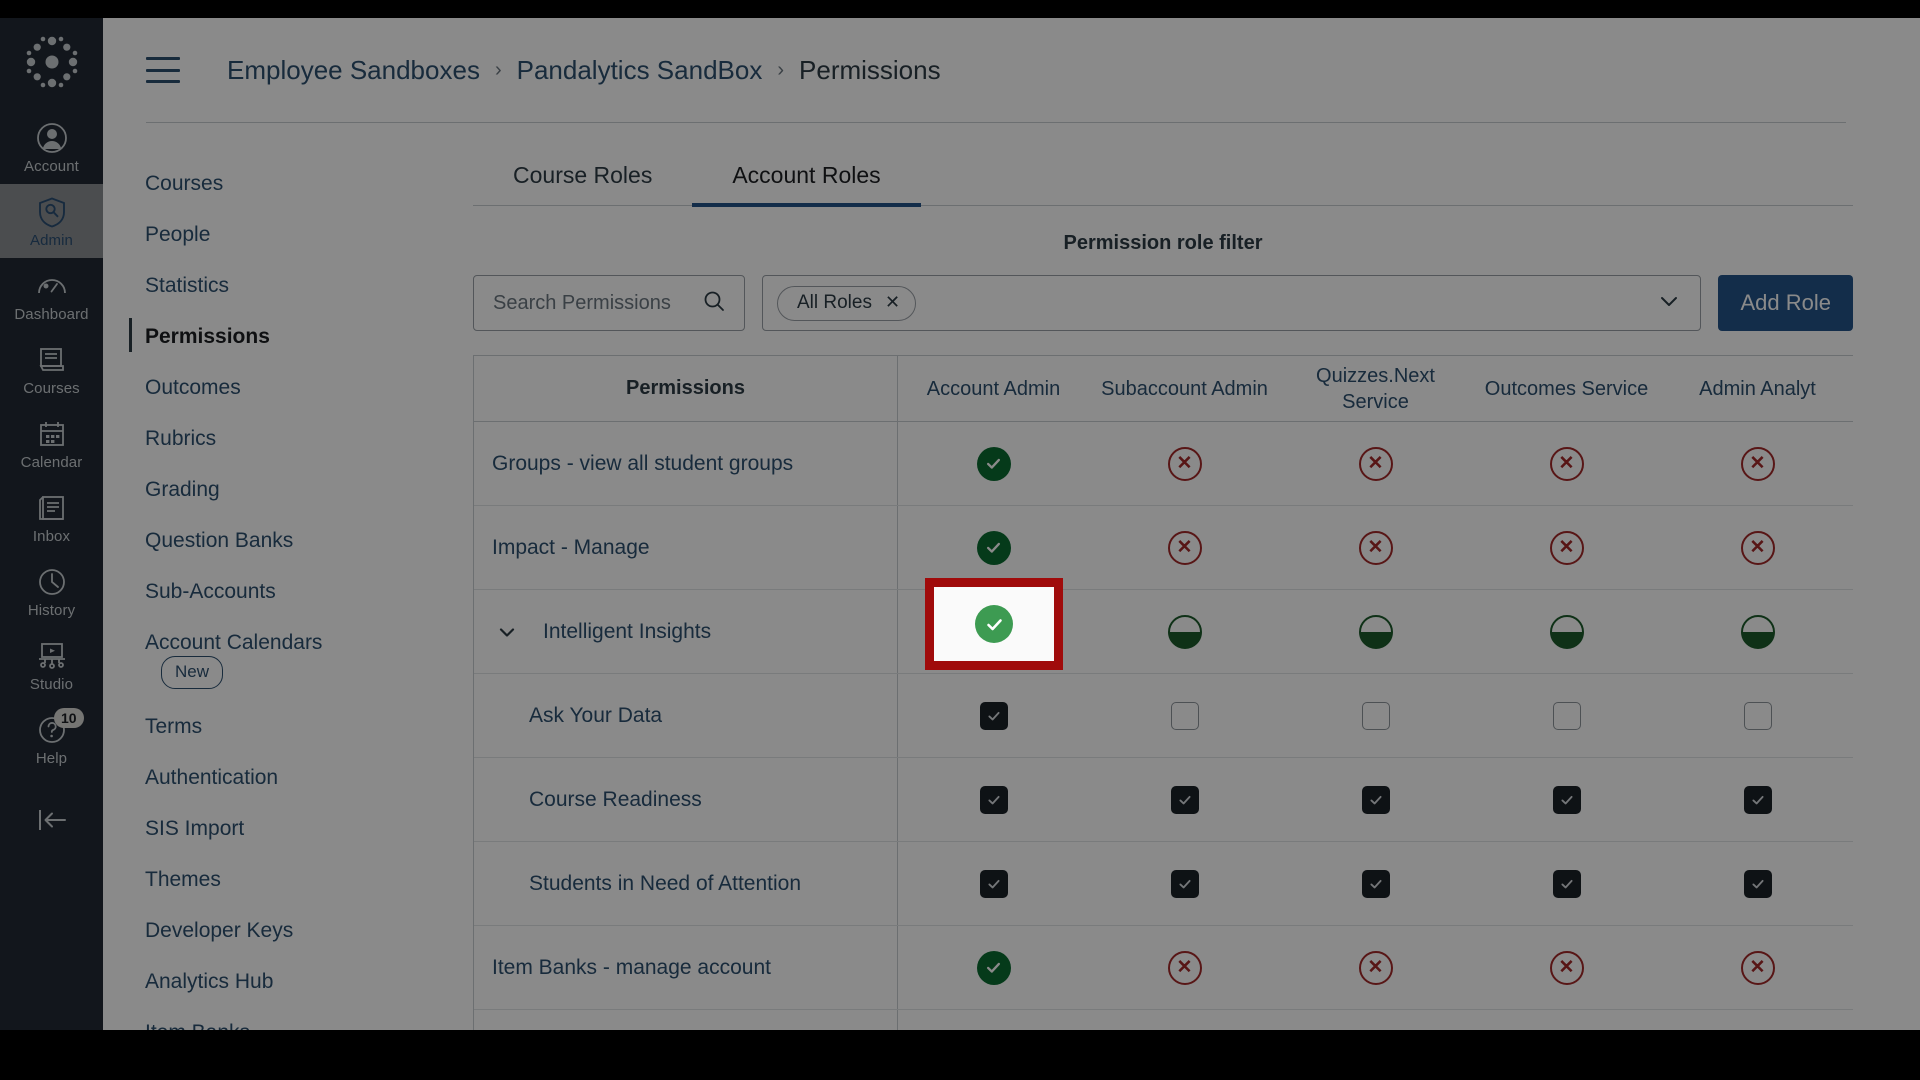 The image size is (1920, 1080). What do you see at coordinates (252, 1018) in the screenshot?
I see `account-nav-item-item-banks: Item Banks` at bounding box center [252, 1018].